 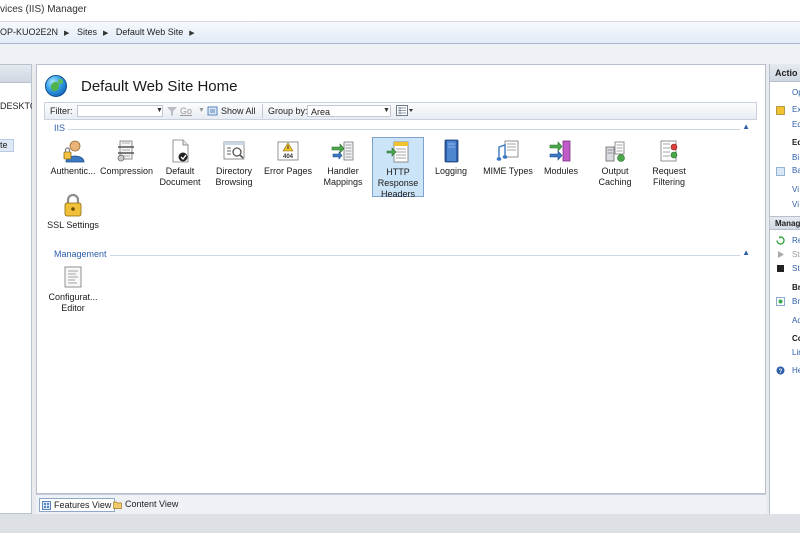 I want to click on connections-header, so click(x=15, y=74).